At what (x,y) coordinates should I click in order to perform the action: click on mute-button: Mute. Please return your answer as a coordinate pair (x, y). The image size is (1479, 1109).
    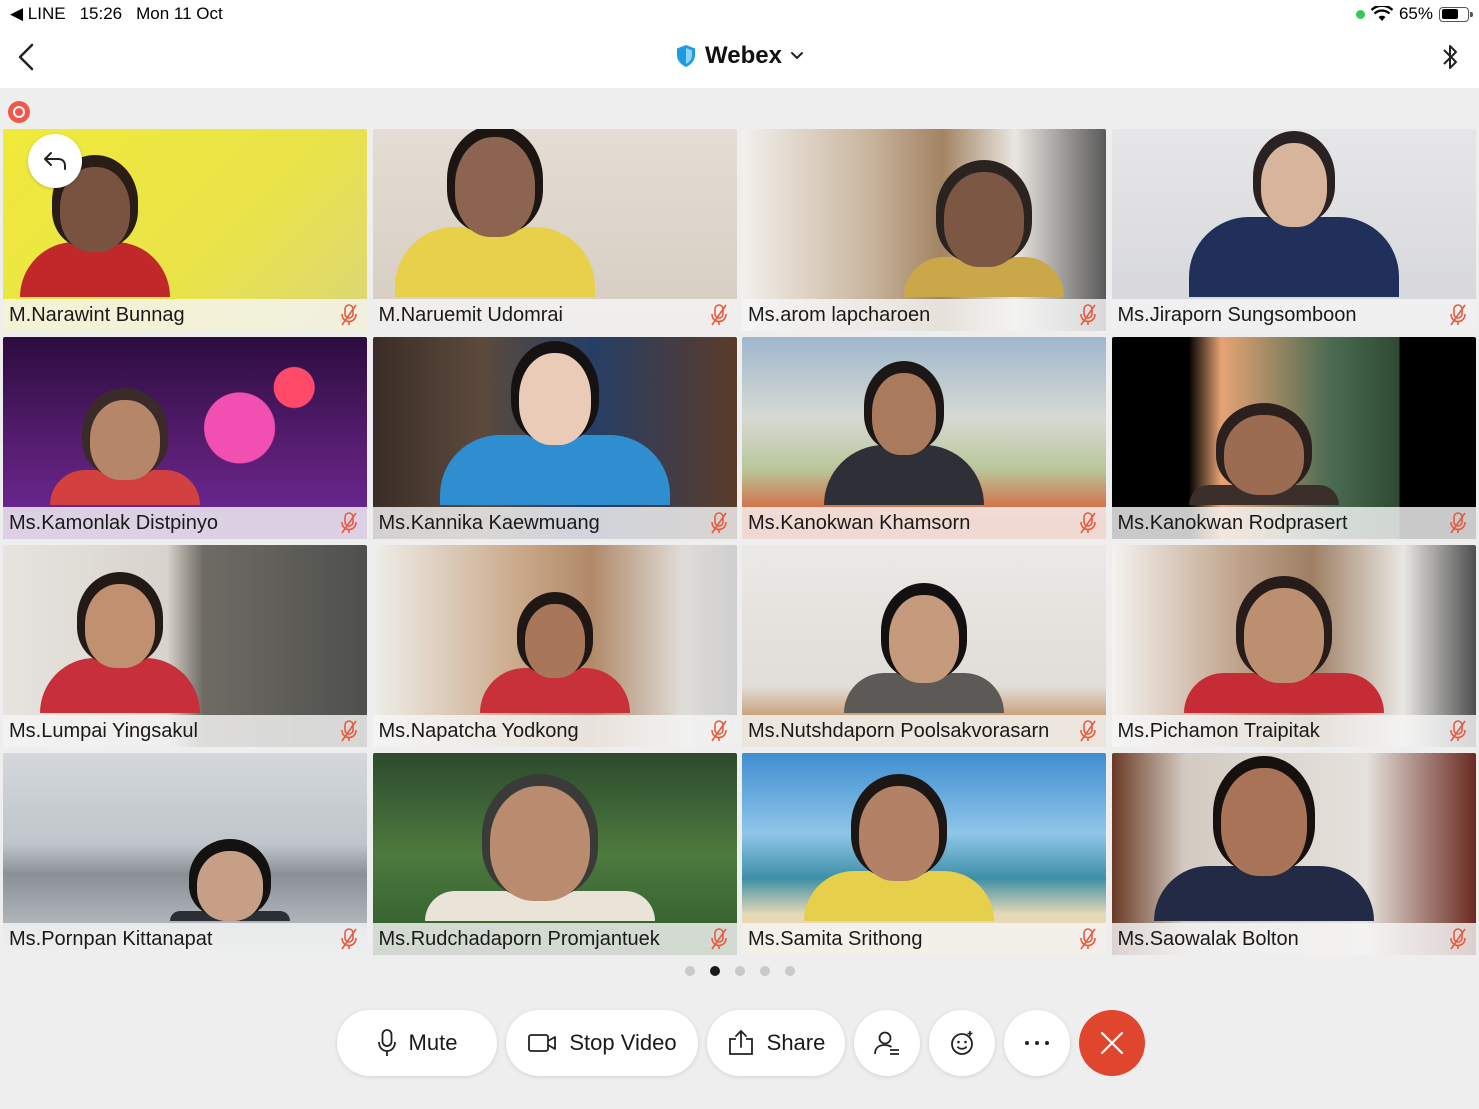
    Looking at the image, I should click on (417, 1043).